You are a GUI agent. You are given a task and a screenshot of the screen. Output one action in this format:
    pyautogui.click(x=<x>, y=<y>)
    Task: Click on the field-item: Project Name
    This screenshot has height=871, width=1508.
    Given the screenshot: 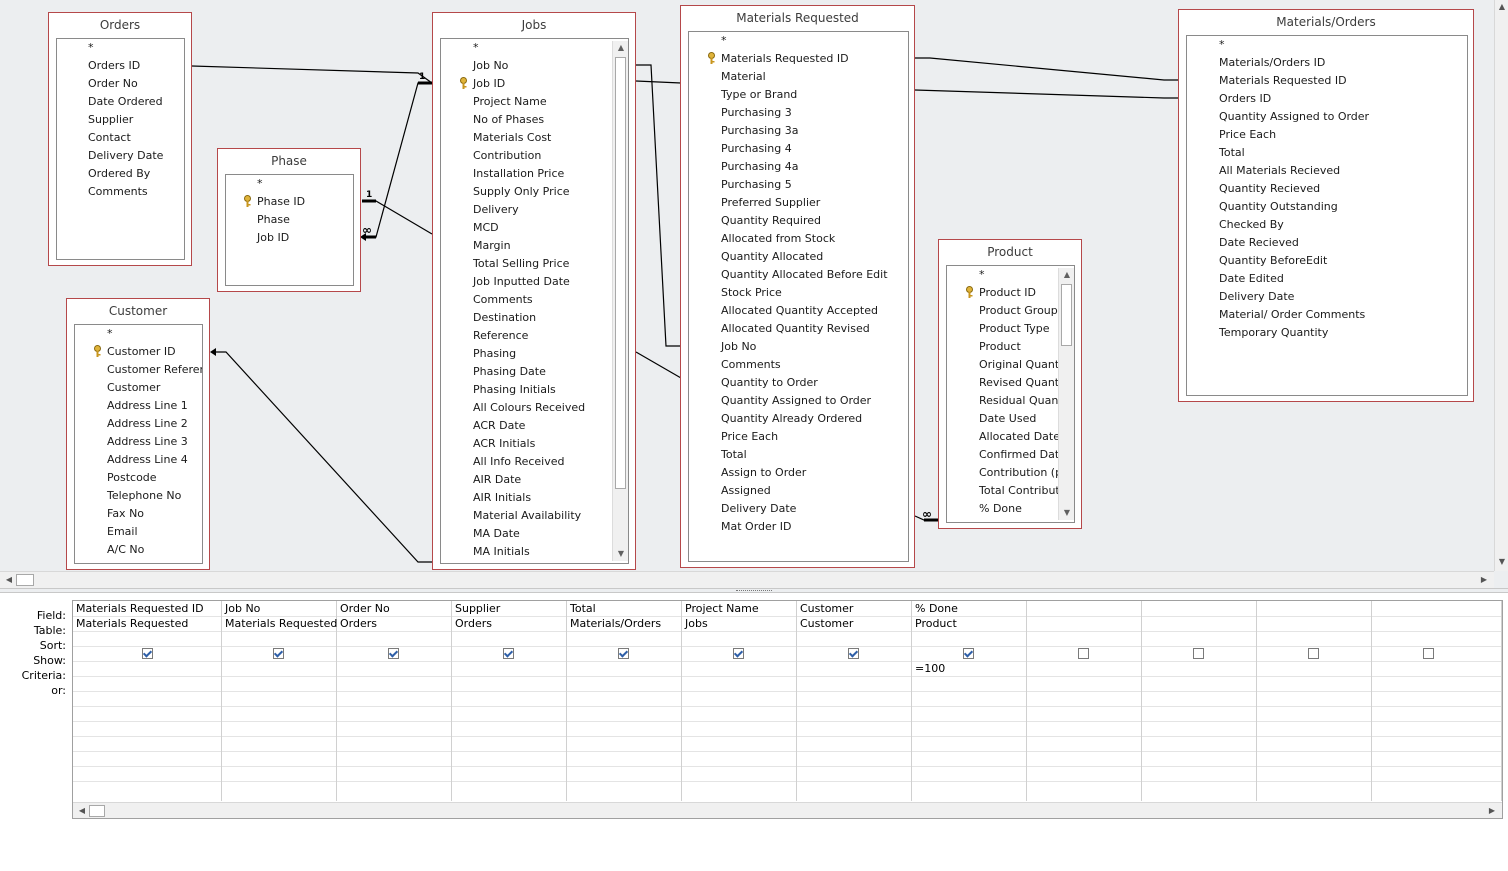 What is the action you would take?
    pyautogui.click(x=510, y=102)
    